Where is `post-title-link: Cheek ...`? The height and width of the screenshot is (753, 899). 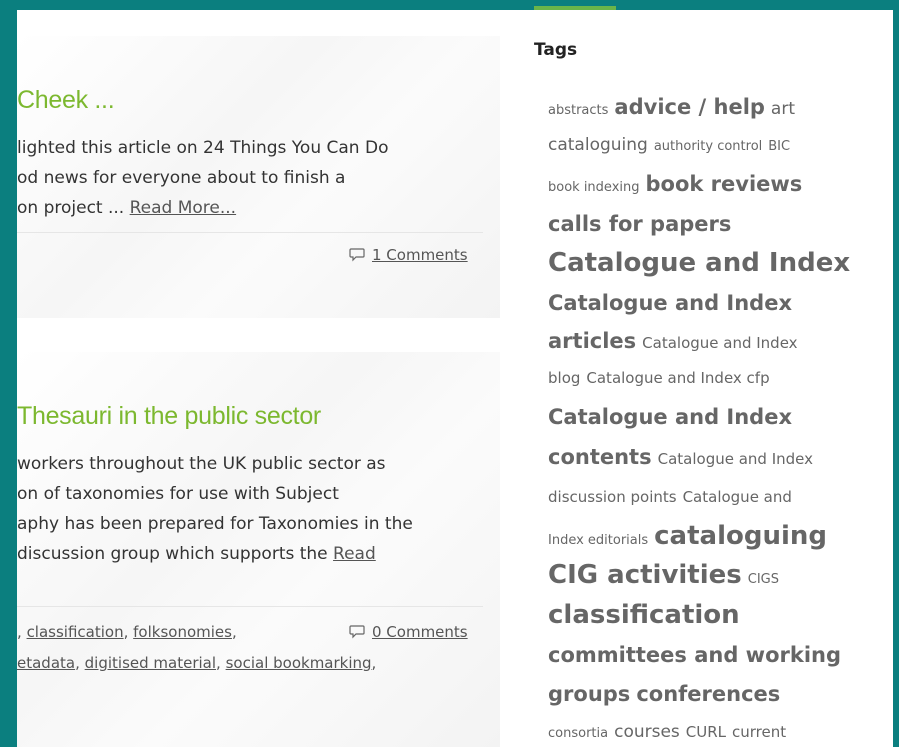 post-title-link: Cheek ... is located at coordinates (66, 100).